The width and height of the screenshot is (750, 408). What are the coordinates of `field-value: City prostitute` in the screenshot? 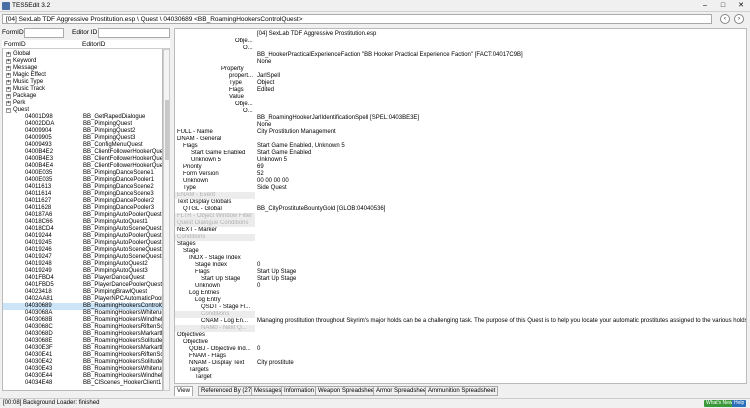 It's located at (275, 363).